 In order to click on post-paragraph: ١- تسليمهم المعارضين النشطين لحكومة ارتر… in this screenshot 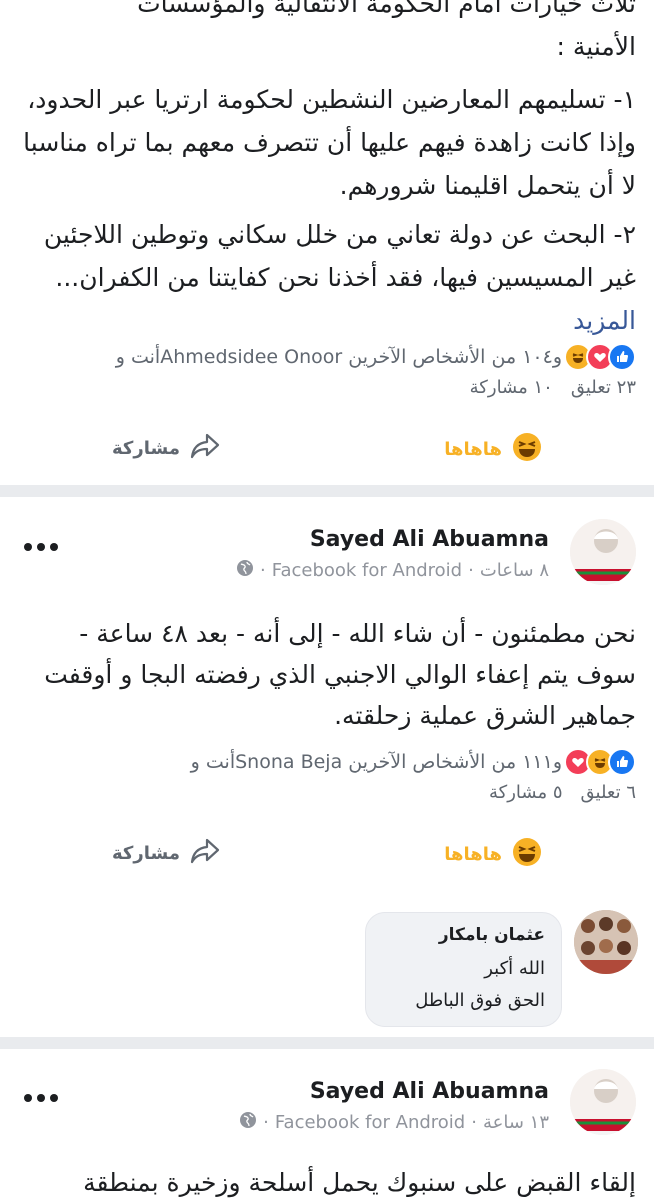, I will do `click(329, 142)`.